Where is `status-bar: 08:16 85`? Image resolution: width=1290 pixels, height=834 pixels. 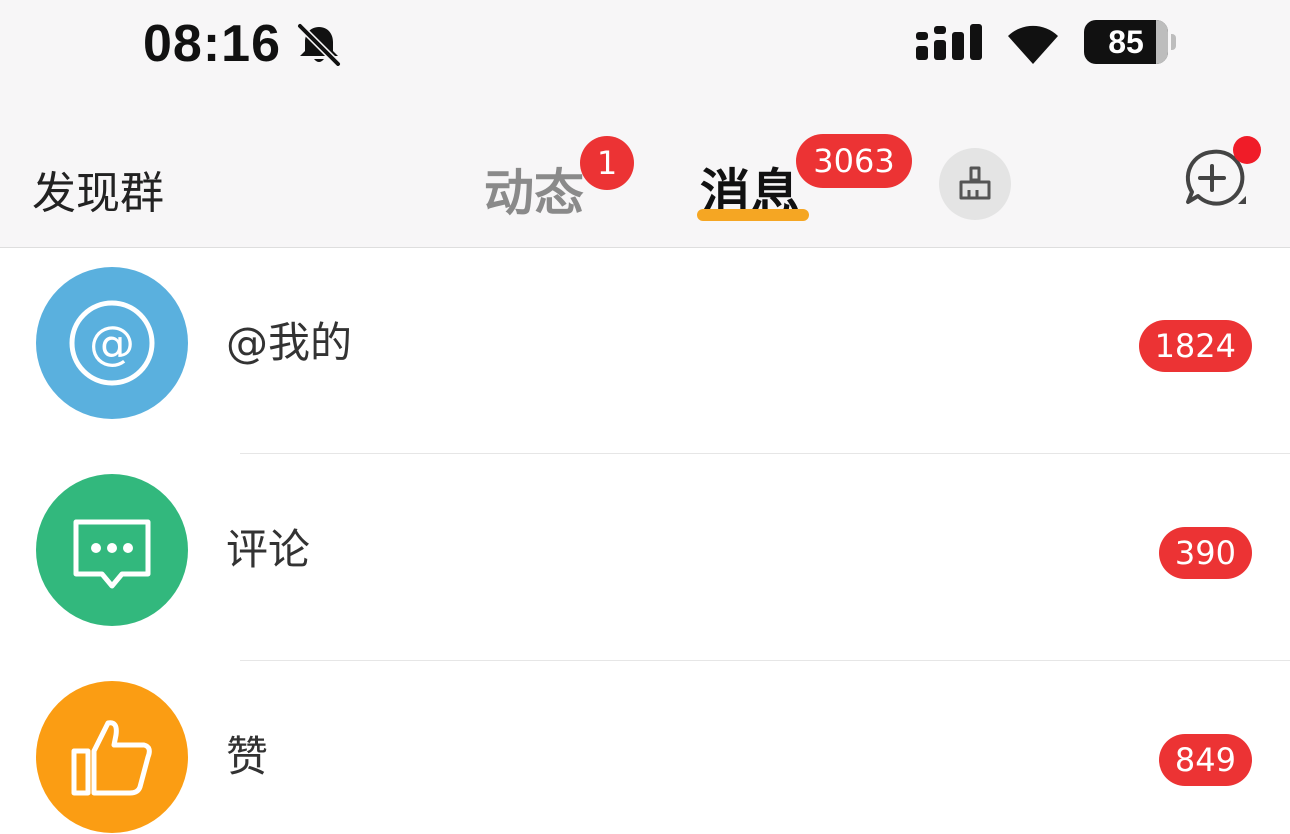 status-bar: 08:16 85 is located at coordinates (645, 55).